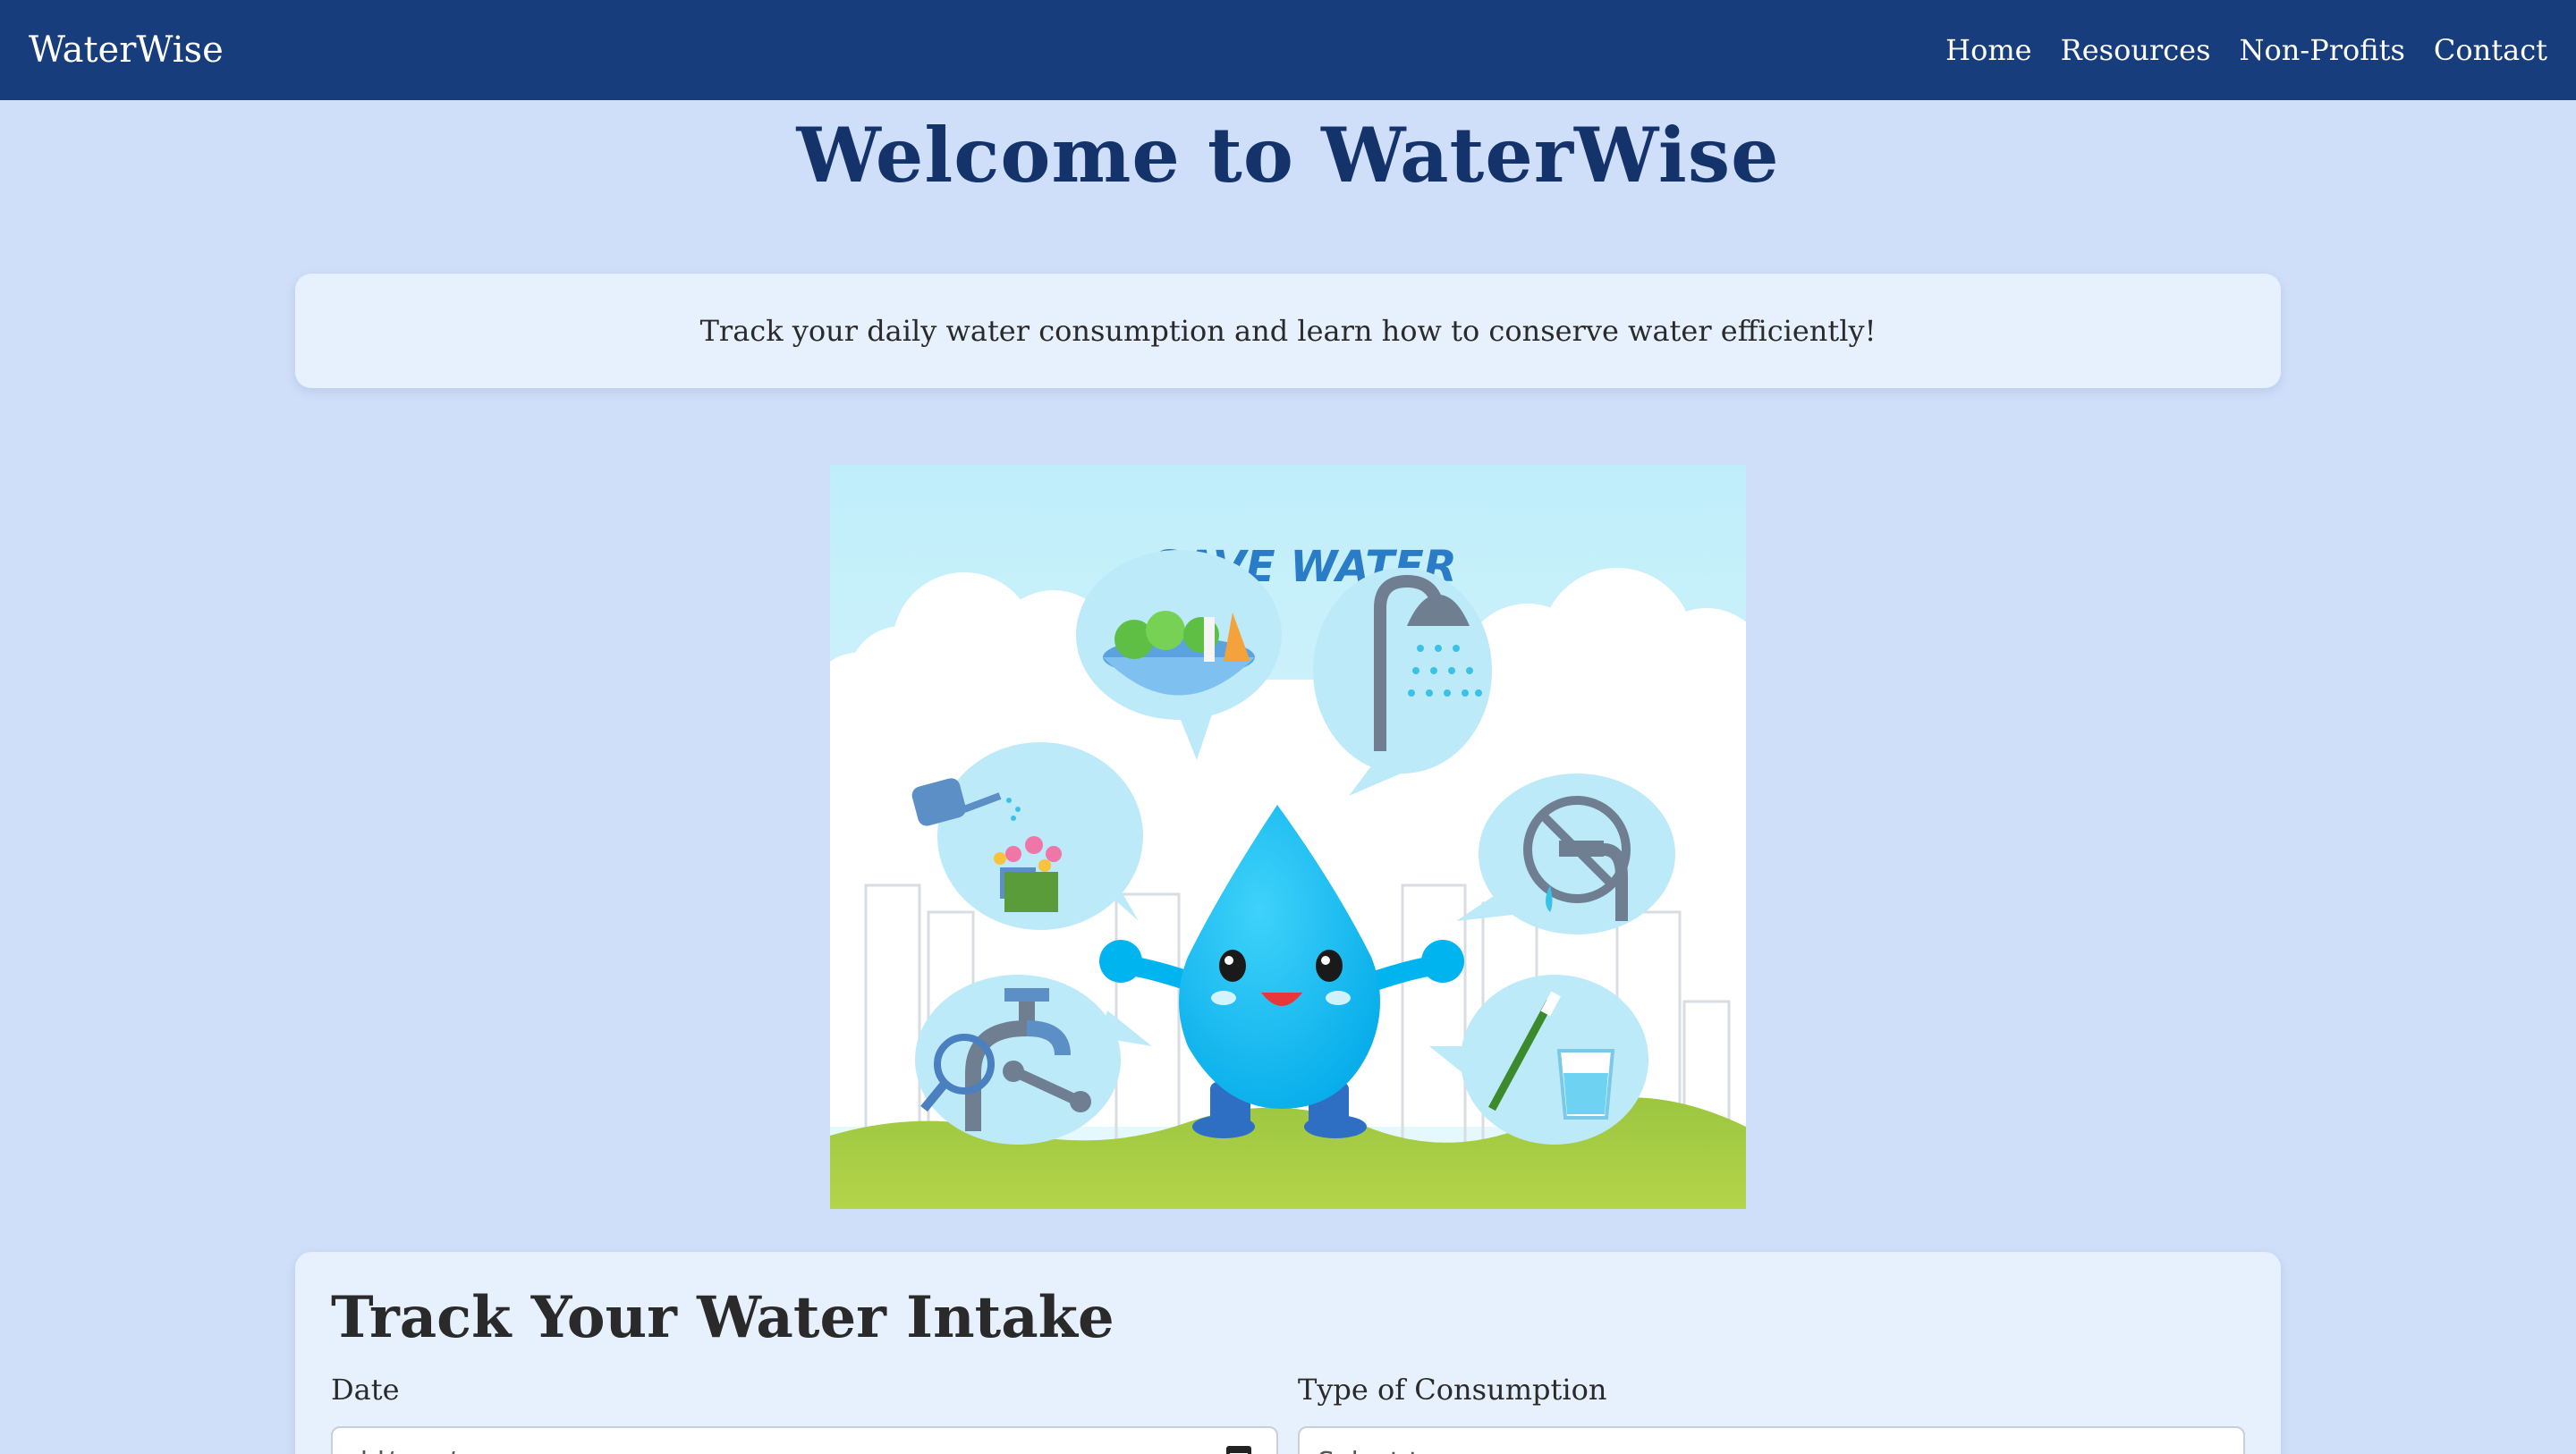  Describe the element at coordinates (1988, 50) in the screenshot. I see `nav-link-home: Home` at that location.